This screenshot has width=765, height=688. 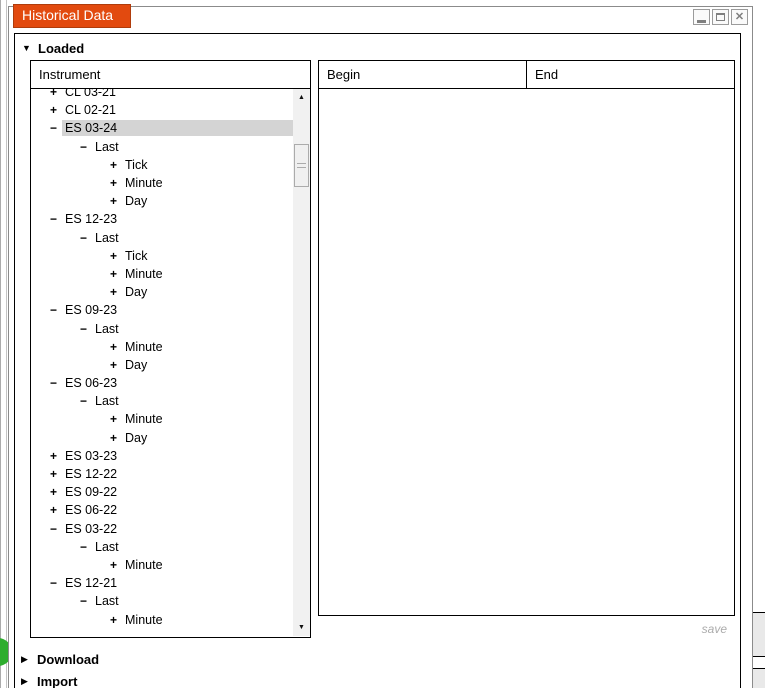 I want to click on tree-item-es-09-23: − ES 09-23, so click(x=162, y=310).